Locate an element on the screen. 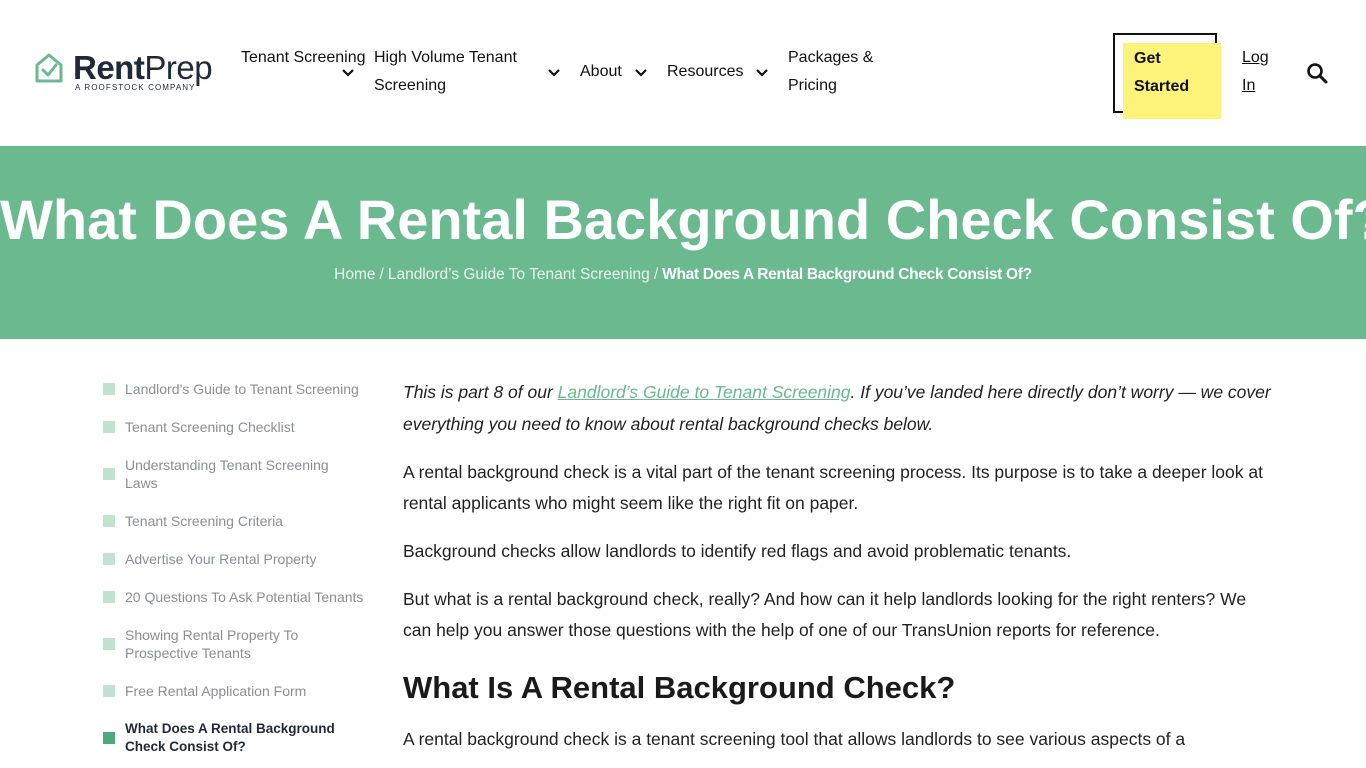 The height and width of the screenshot is (768, 1366). nav-label: About is located at coordinates (601, 71).